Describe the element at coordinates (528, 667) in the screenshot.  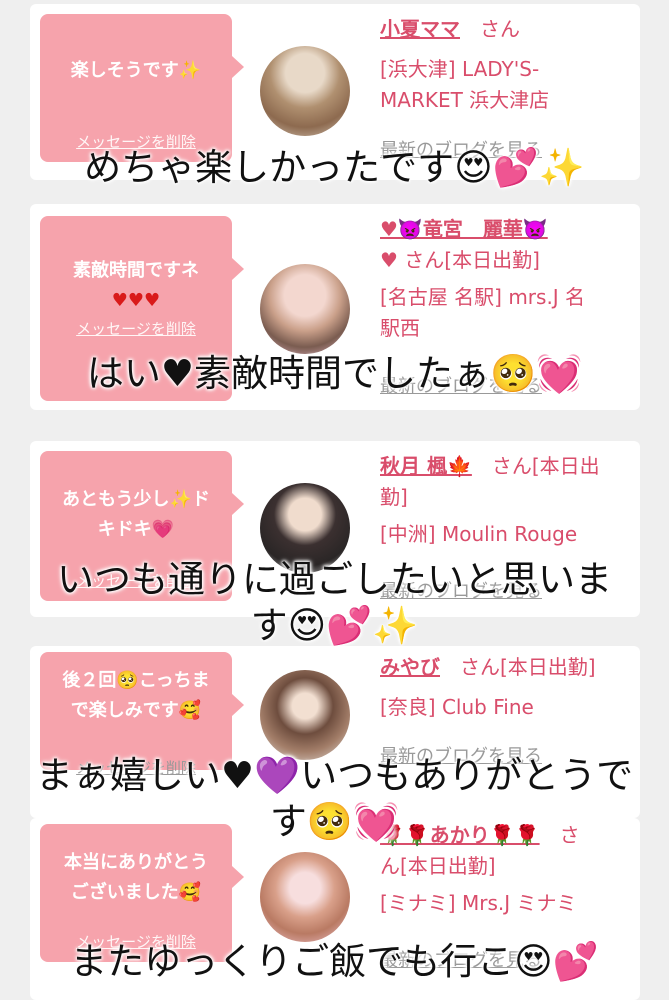
I see `honorific: さん[本日出勤]` at that location.